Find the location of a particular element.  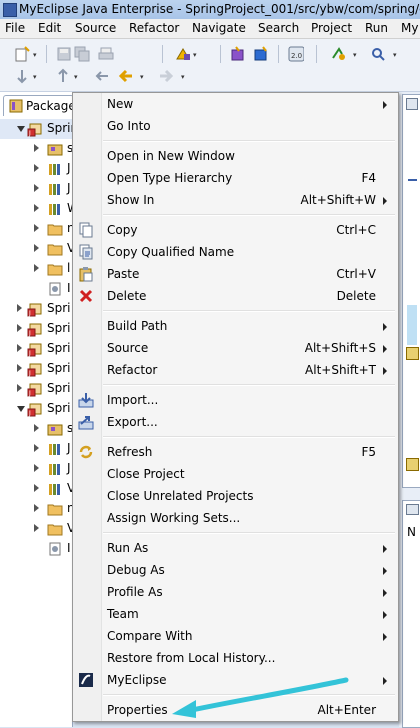

back-dropdown-icon: ▾ is located at coordinates (143, 77).